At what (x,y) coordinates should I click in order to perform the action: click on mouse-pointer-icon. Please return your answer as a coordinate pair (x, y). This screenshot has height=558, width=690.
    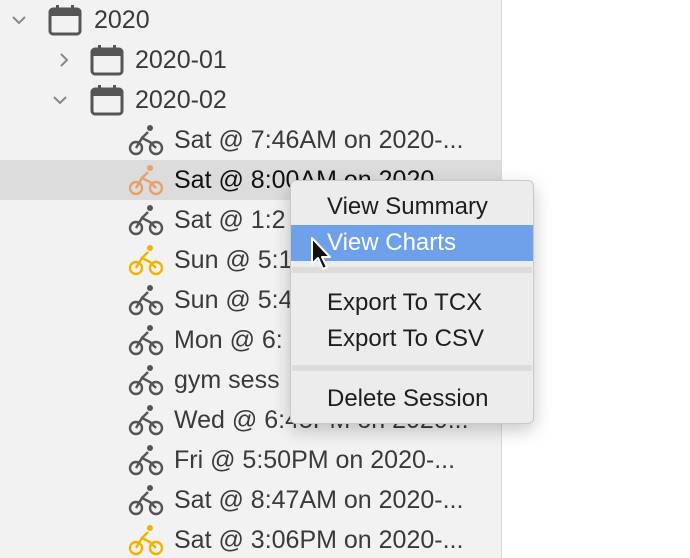
    Looking at the image, I should click on (322, 256).